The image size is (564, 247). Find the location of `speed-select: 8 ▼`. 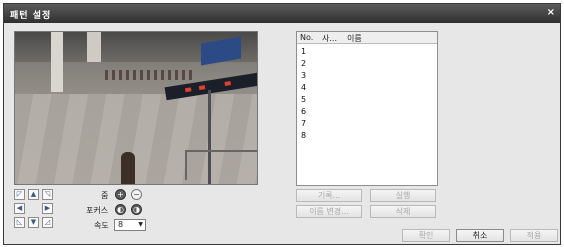

speed-select: 8 ▼ is located at coordinates (130, 225).